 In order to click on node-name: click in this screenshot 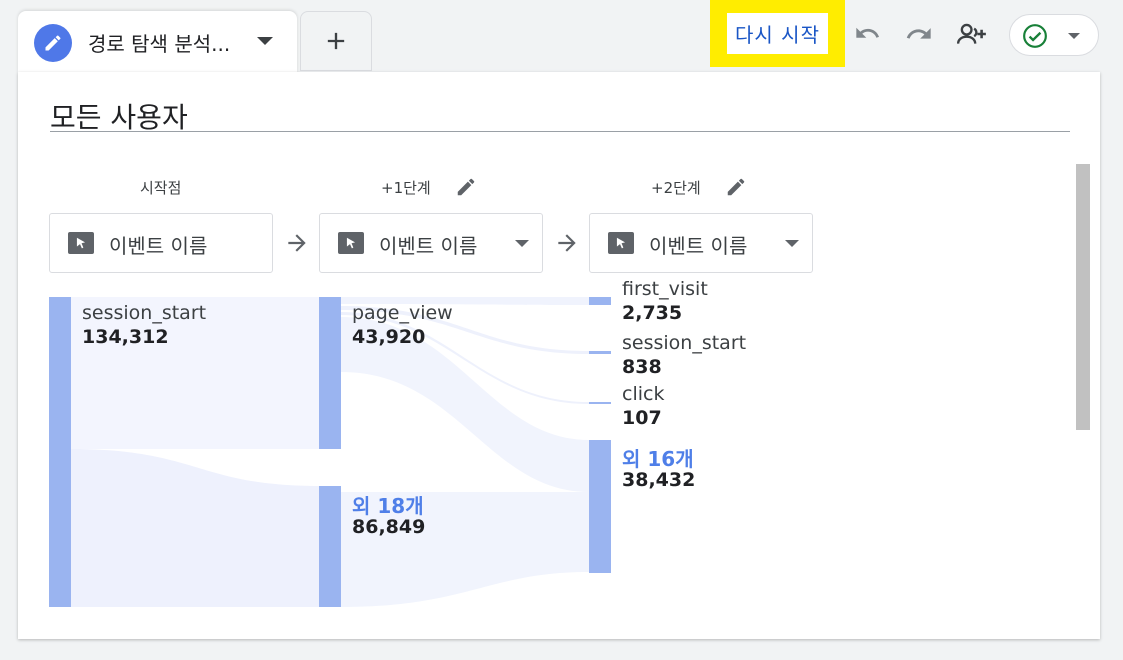, I will do `click(643, 394)`.